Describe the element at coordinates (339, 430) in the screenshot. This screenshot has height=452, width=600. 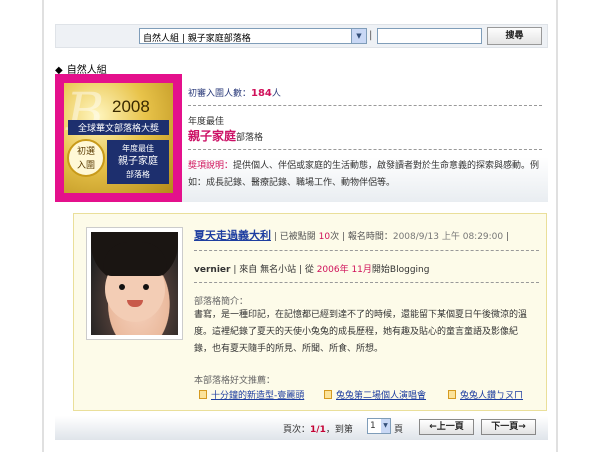
I see `pagination-goto-label: ，到第` at that location.